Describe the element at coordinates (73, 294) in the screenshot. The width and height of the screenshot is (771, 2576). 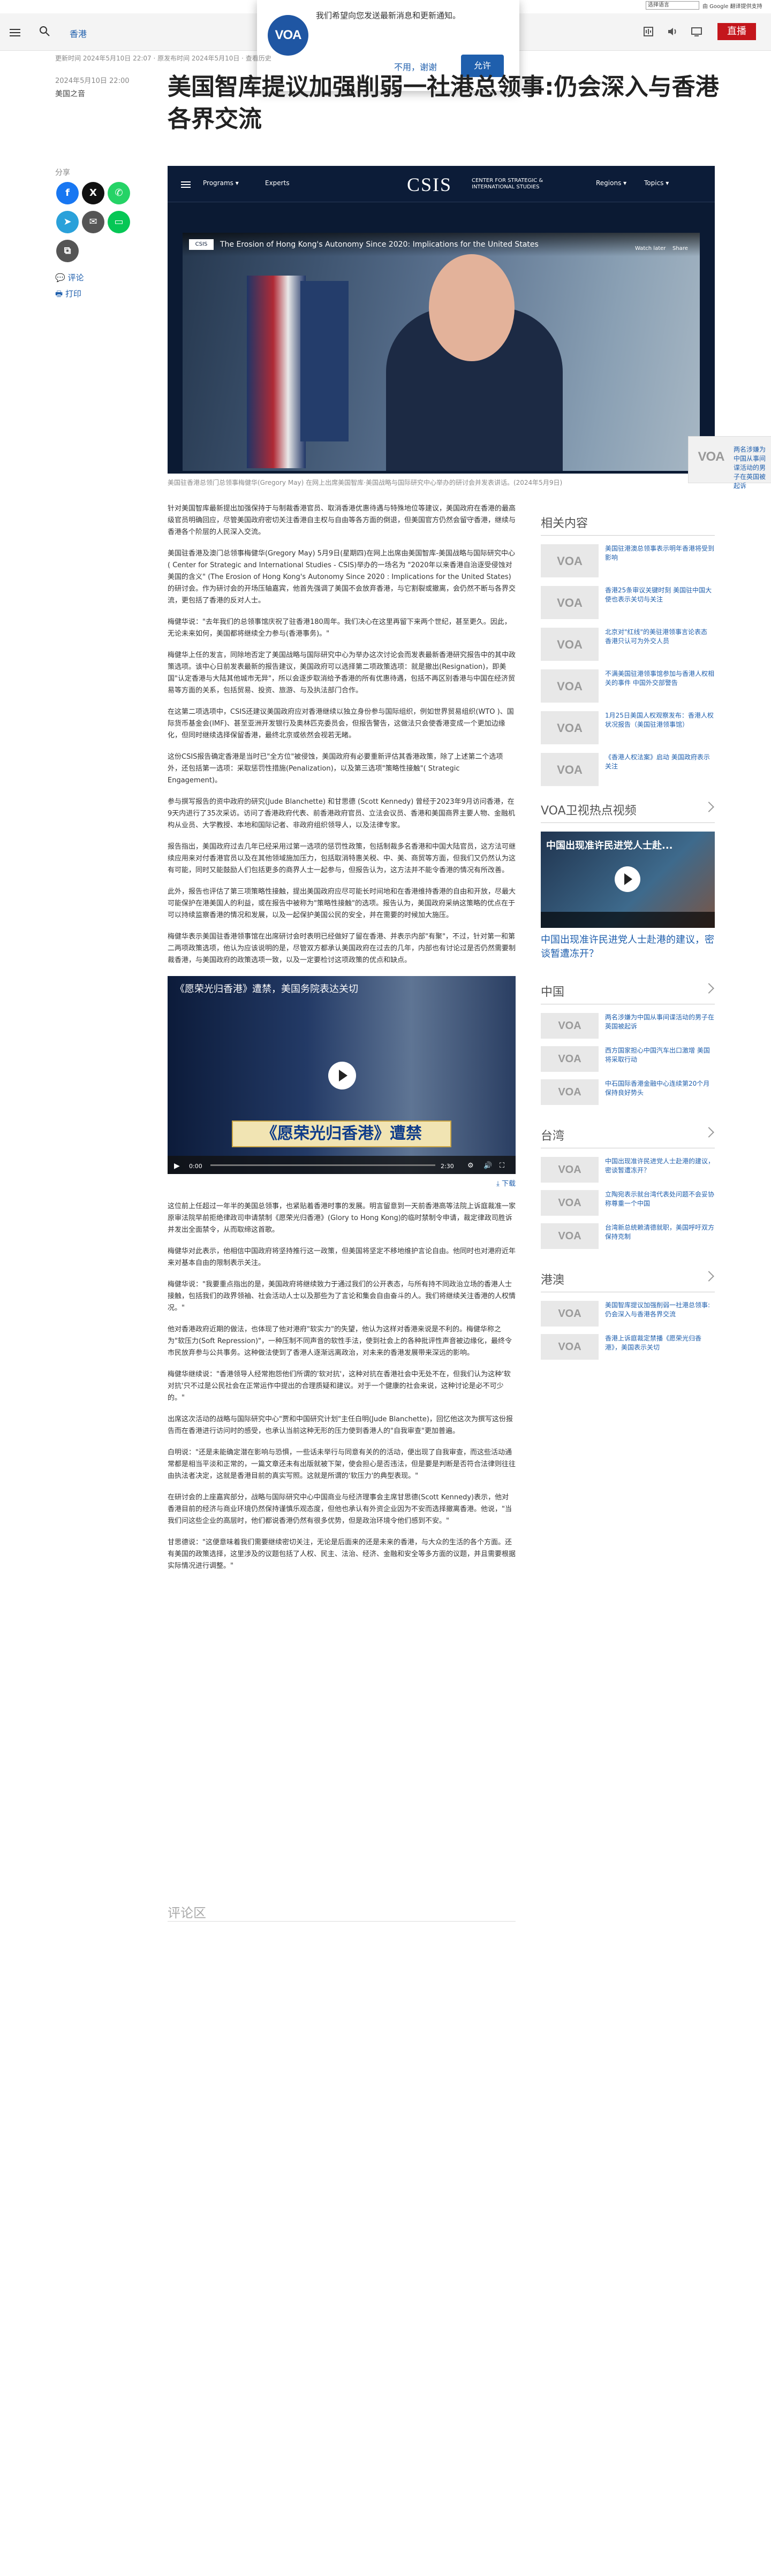
I see `print-label: 打印` at that location.